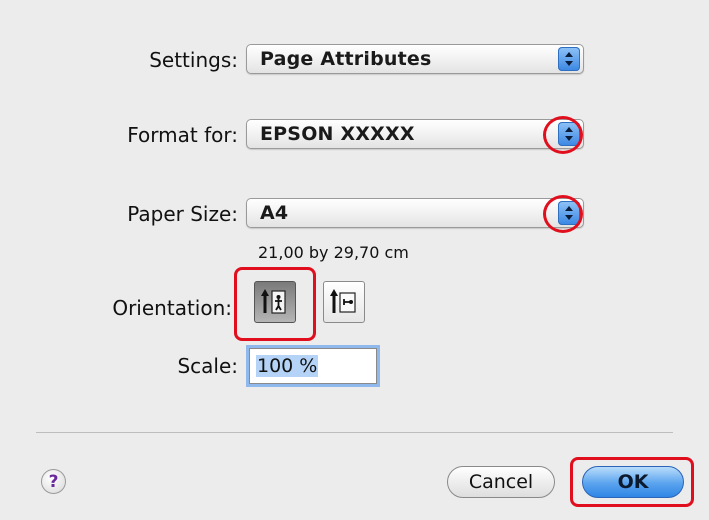 This screenshot has width=709, height=520. What do you see at coordinates (182, 135) in the screenshot?
I see `format-for-label: Format for:` at bounding box center [182, 135].